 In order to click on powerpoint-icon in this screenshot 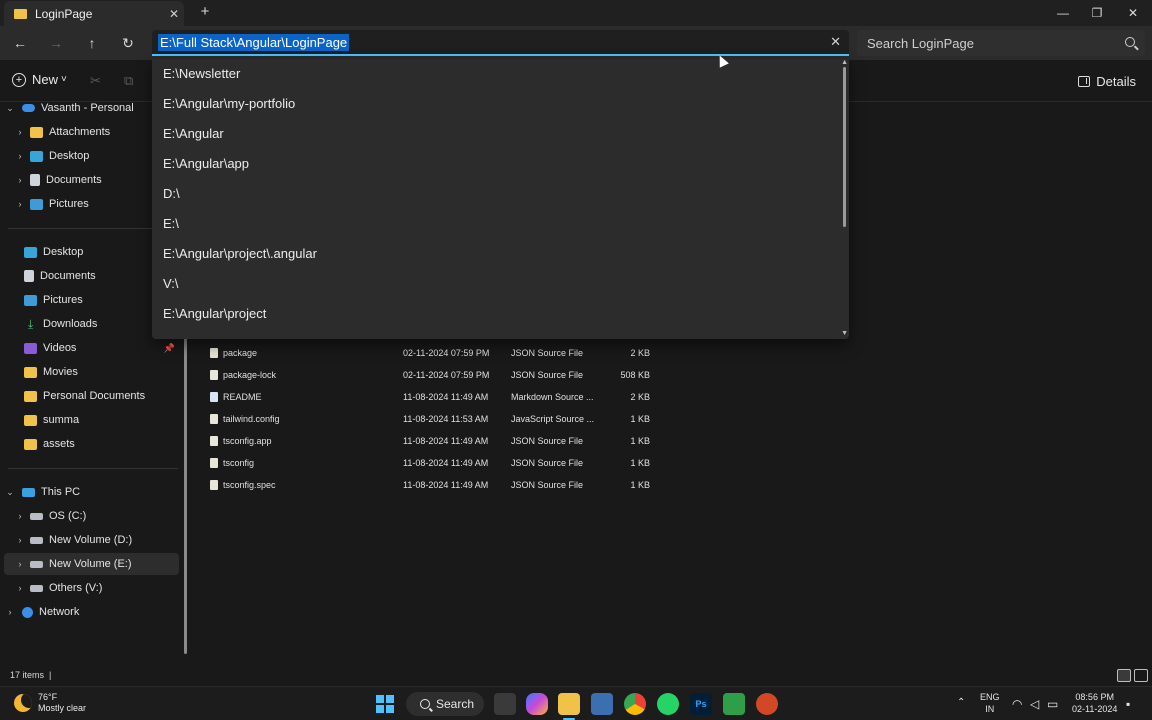, I will do `click(767, 704)`.